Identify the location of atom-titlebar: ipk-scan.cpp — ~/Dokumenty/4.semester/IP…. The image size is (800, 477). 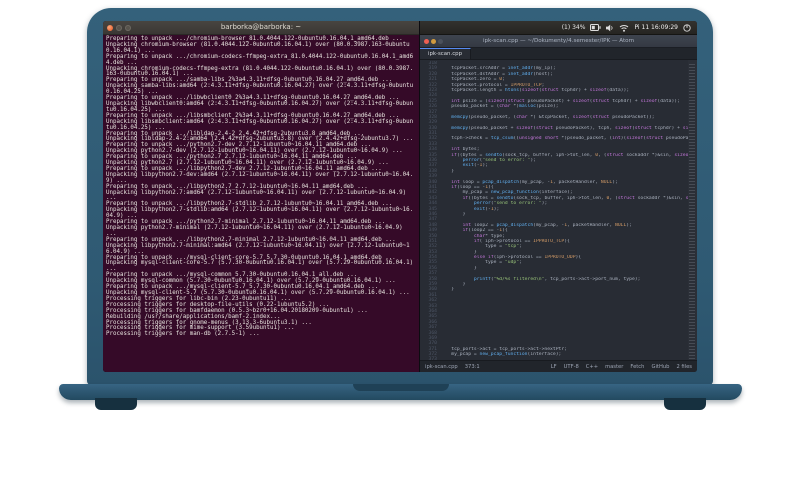
(558, 41).